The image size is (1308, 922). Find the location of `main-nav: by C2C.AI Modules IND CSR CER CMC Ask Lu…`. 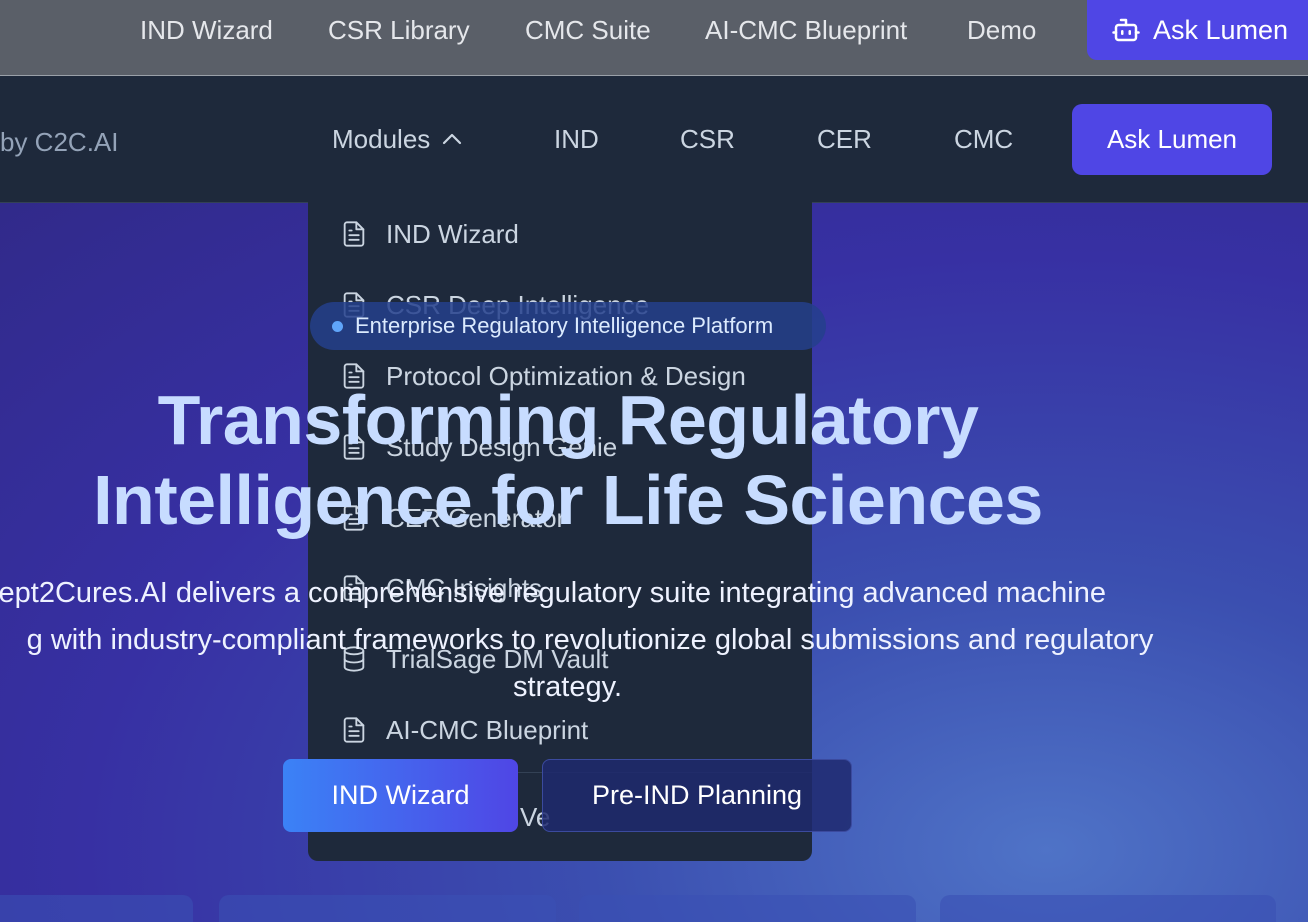

main-nav: by C2C.AI Modules IND CSR CER CMC Ask Lu… is located at coordinates (654, 140).